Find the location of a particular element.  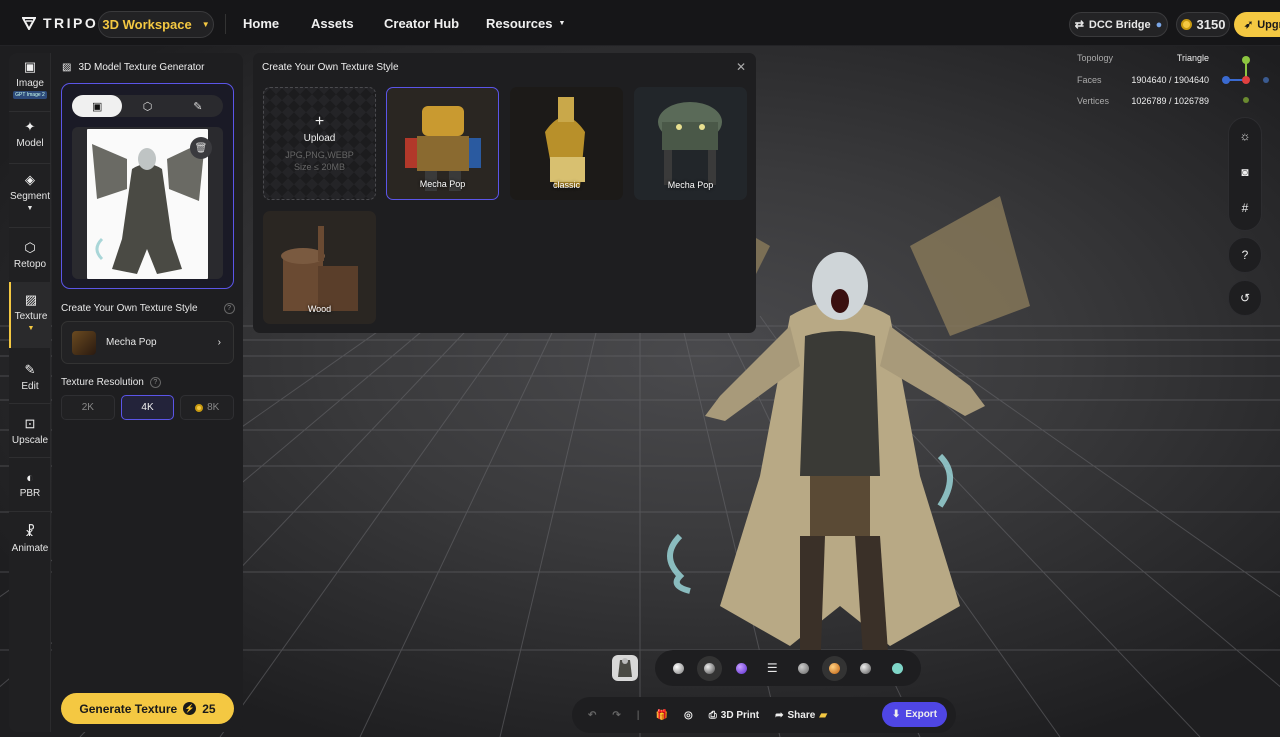

print-button: ⎙ 3D Print is located at coordinates (734, 715).